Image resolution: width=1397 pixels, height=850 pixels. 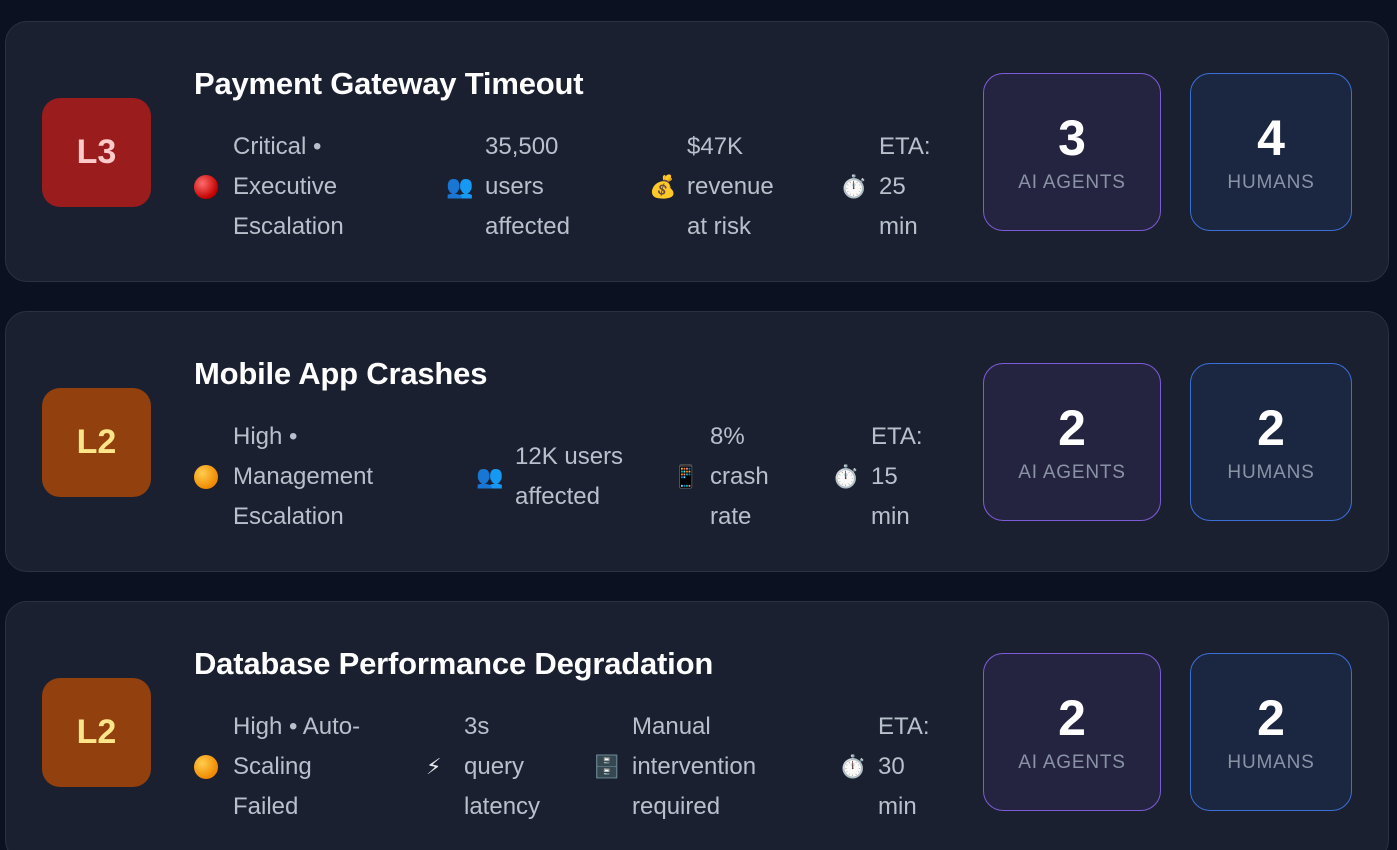 I want to click on metric-meta: 💰 $47K revenue at risk, so click(x=739, y=187).